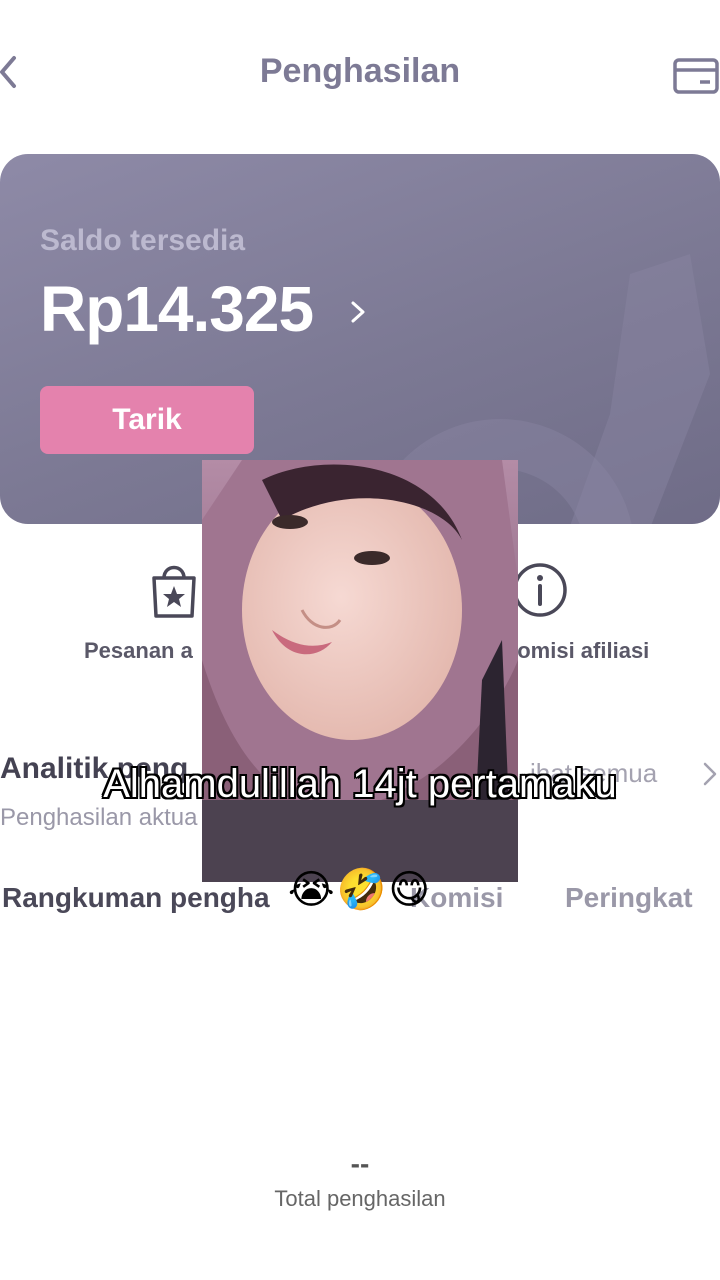 The height and width of the screenshot is (1280, 720). I want to click on video-caption: Alhamdulillah 14jt pertamaku, so click(360, 784).